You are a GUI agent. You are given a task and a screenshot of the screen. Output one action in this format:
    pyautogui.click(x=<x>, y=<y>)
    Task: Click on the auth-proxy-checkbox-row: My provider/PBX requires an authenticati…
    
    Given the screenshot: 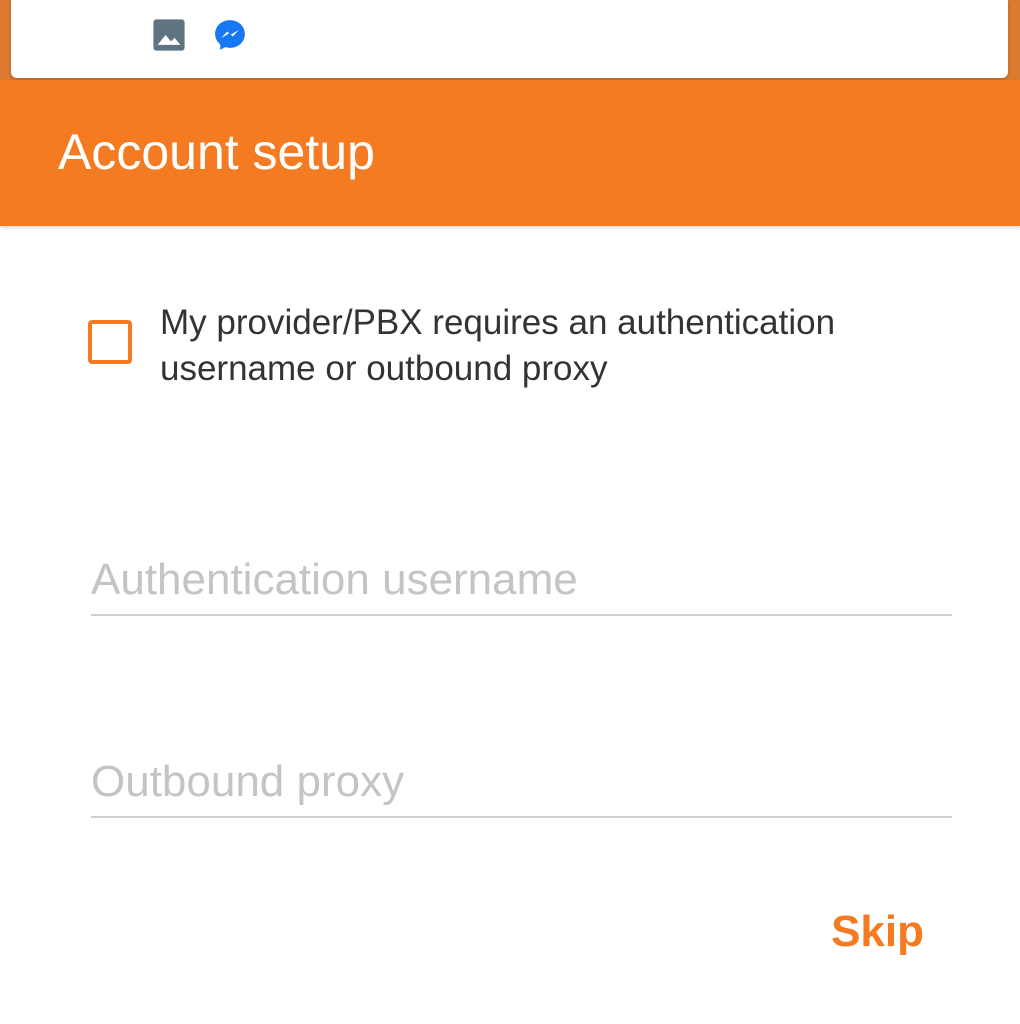 What is the action you would take?
    pyautogui.click(x=518, y=346)
    